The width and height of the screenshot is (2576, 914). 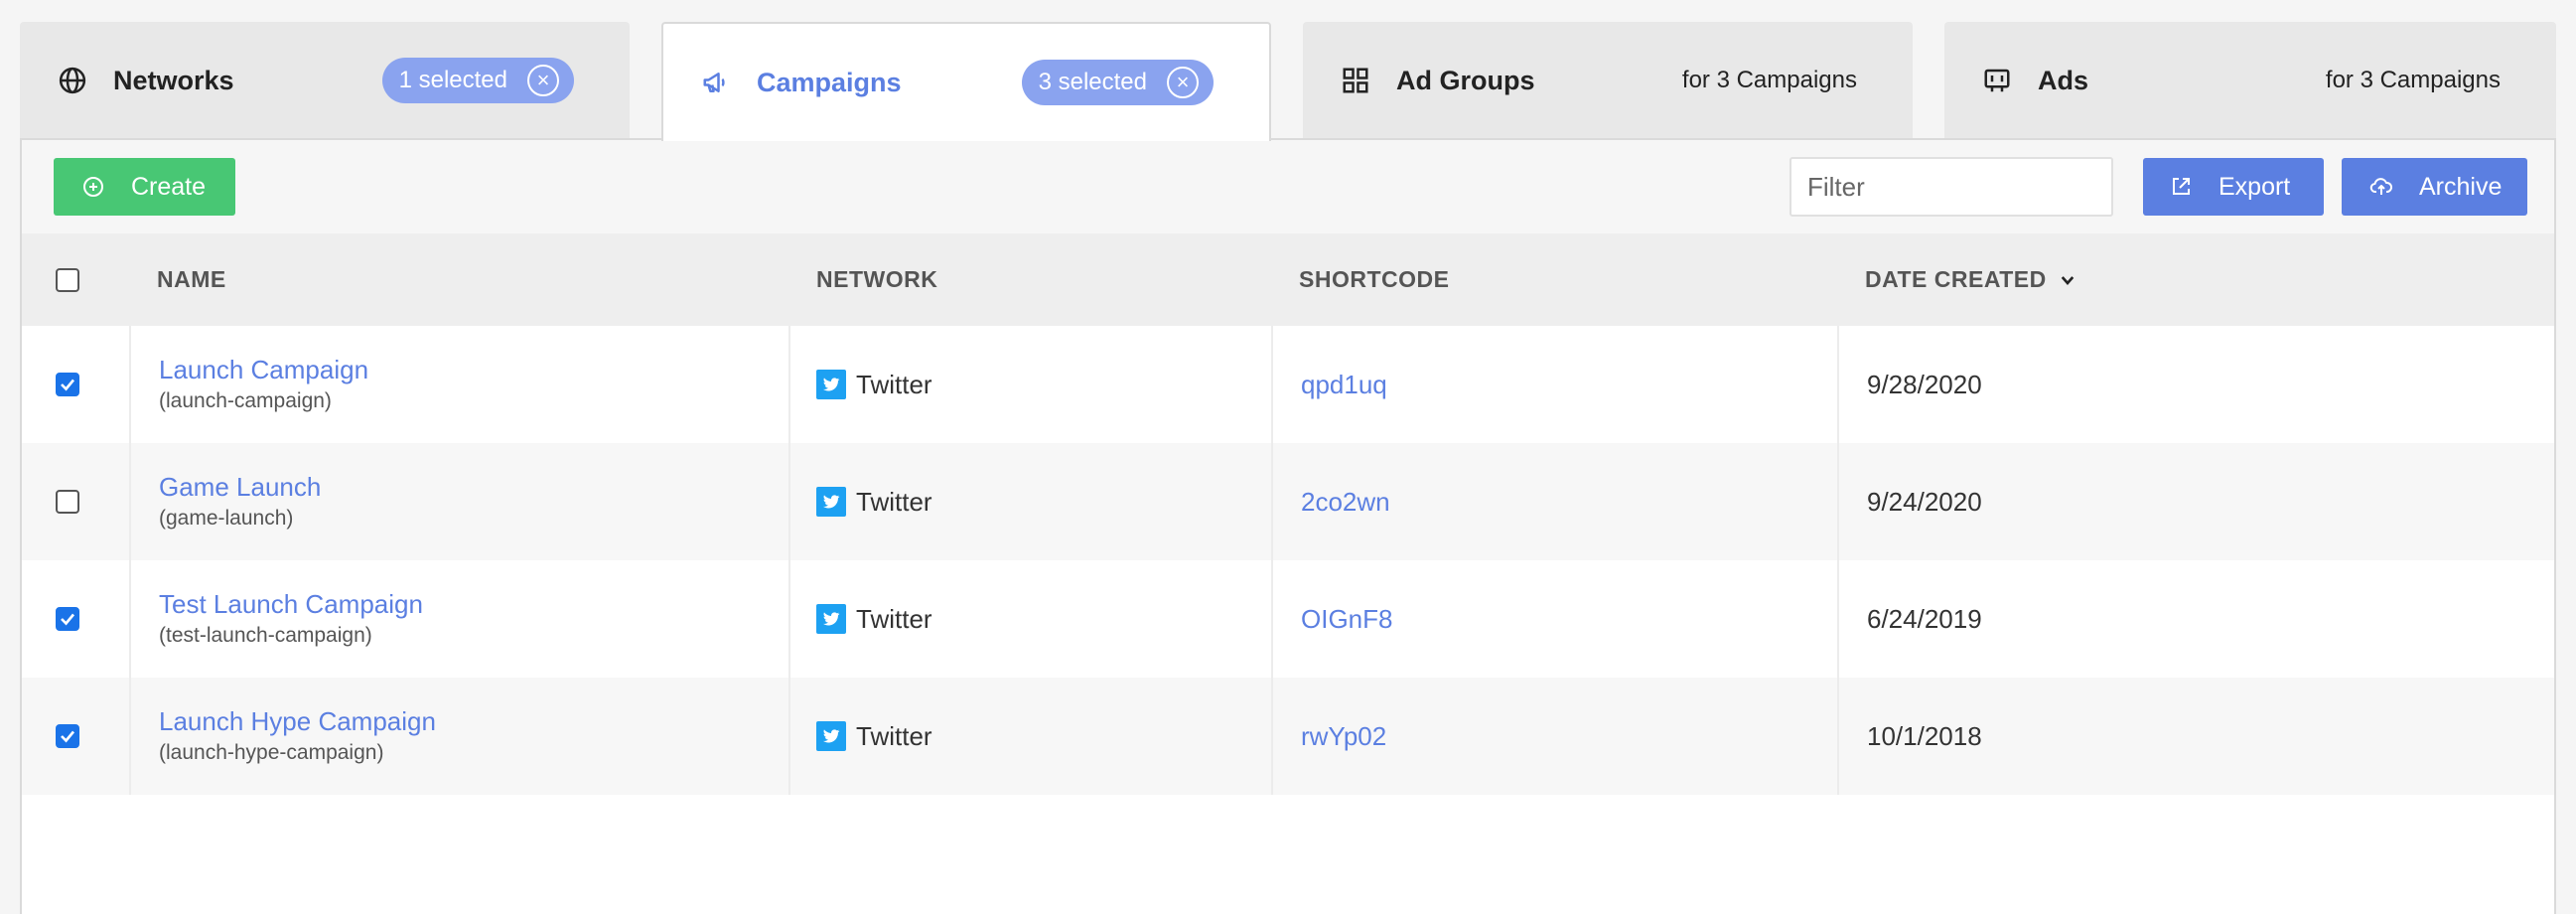 I want to click on plus-circle-icon, so click(x=93, y=187).